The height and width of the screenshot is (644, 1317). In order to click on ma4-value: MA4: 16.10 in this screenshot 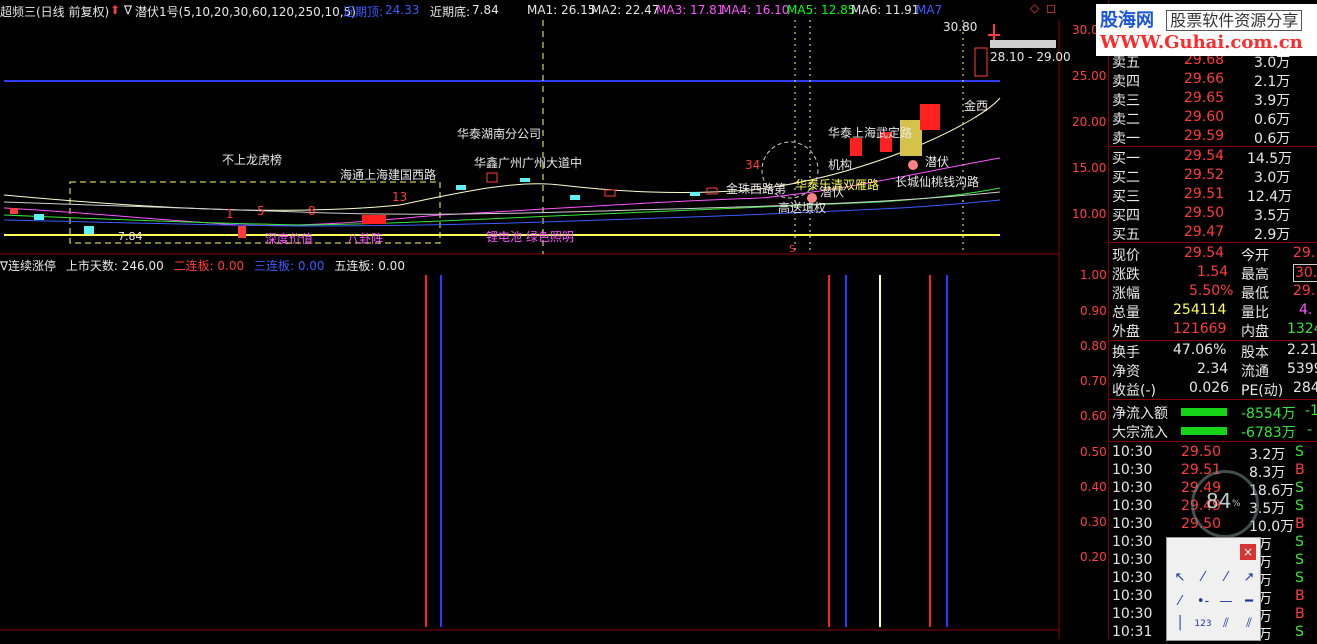, I will do `click(755, 10)`.